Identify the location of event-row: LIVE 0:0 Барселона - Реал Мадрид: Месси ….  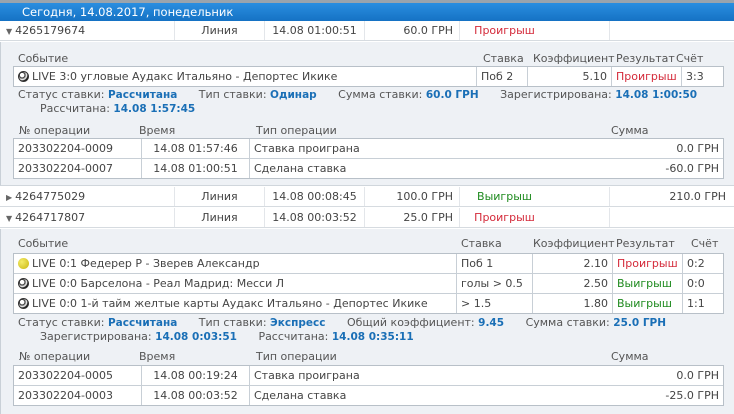
(368, 284).